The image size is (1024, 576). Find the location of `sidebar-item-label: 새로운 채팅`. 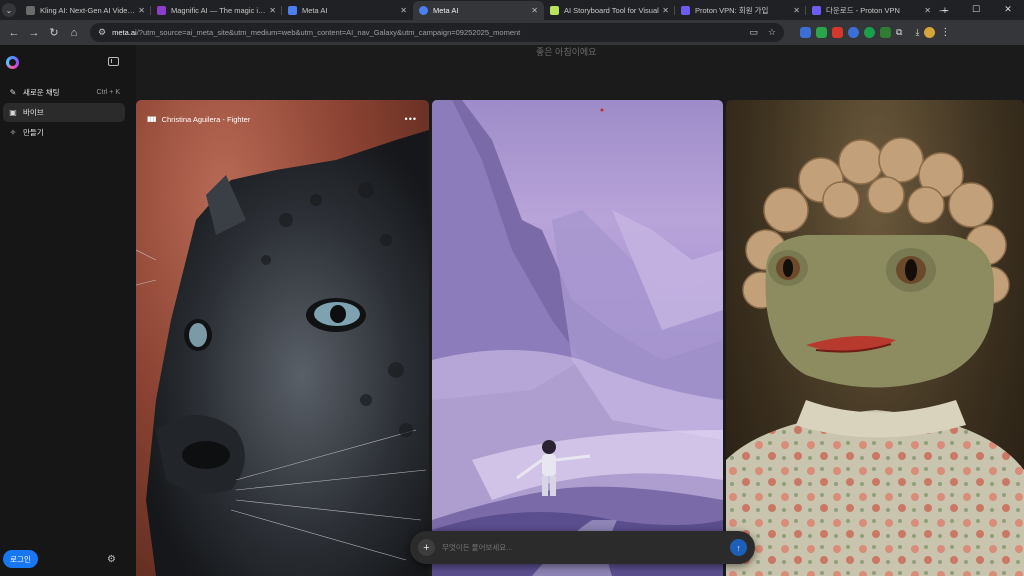

sidebar-item-label: 새로운 채팅 is located at coordinates (41, 92).